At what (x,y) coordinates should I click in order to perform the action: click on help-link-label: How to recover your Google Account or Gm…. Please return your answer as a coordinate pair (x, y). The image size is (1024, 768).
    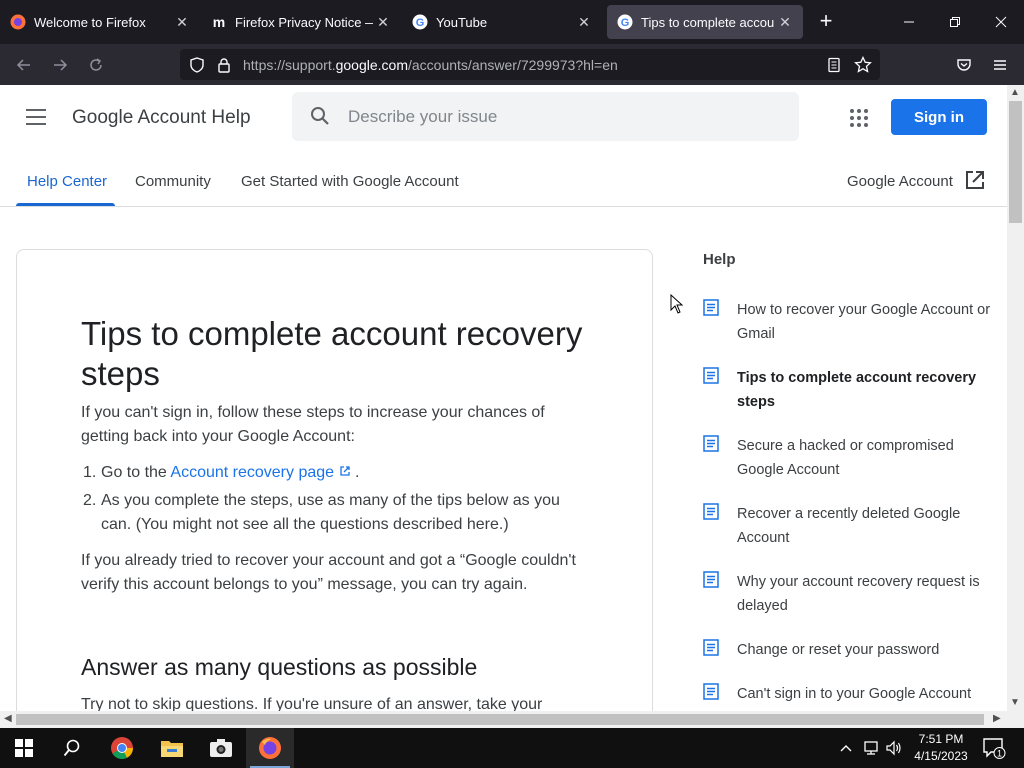
    Looking at the image, I should click on (865, 322).